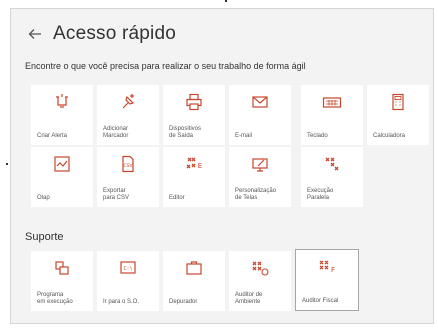 This screenshot has width=438, height=334. What do you see at coordinates (398, 102) in the screenshot?
I see `calculator-icon` at bounding box center [398, 102].